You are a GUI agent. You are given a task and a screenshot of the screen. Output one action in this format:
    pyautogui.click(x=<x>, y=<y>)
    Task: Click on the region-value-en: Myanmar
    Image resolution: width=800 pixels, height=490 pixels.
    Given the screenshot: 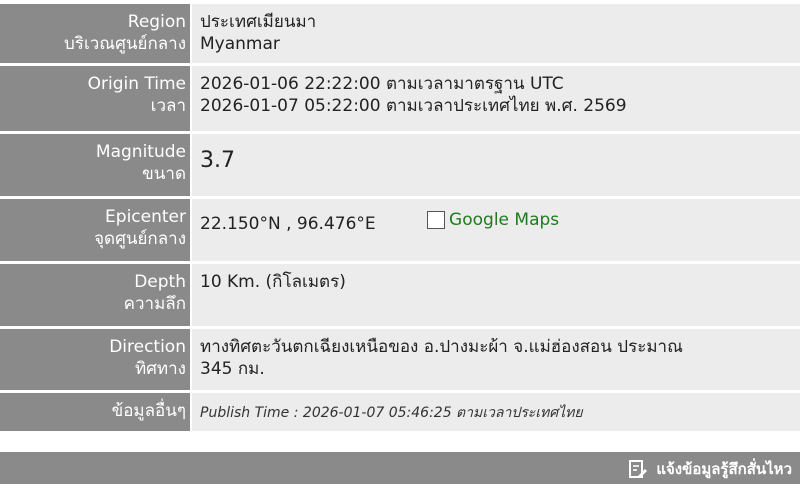 What is the action you would take?
    pyautogui.click(x=240, y=44)
    